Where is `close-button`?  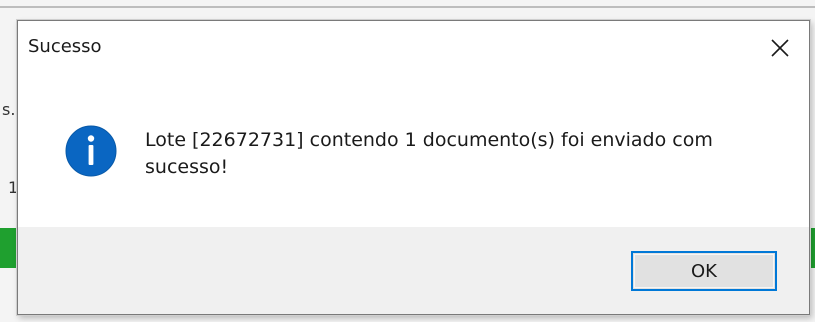 close-button is located at coordinates (780, 48).